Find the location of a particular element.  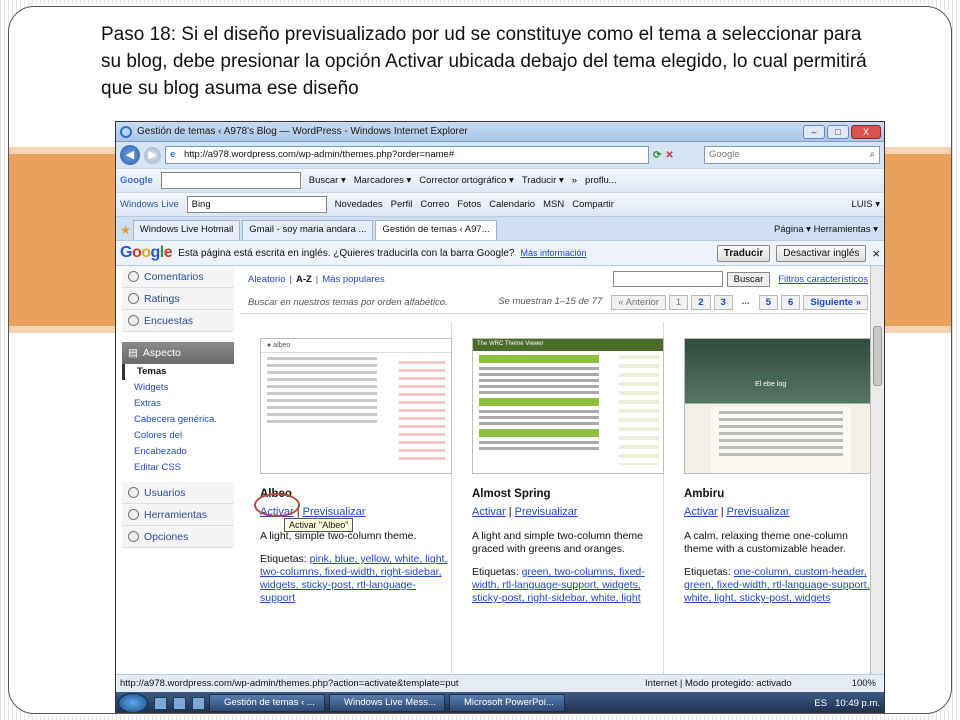

close-button: X is located at coordinates (866, 131).